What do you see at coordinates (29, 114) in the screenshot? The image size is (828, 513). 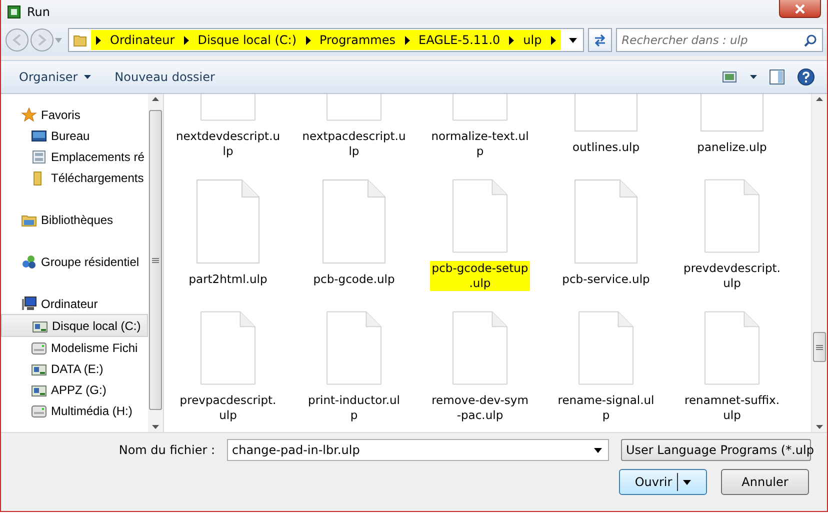 I see `star-icon` at bounding box center [29, 114].